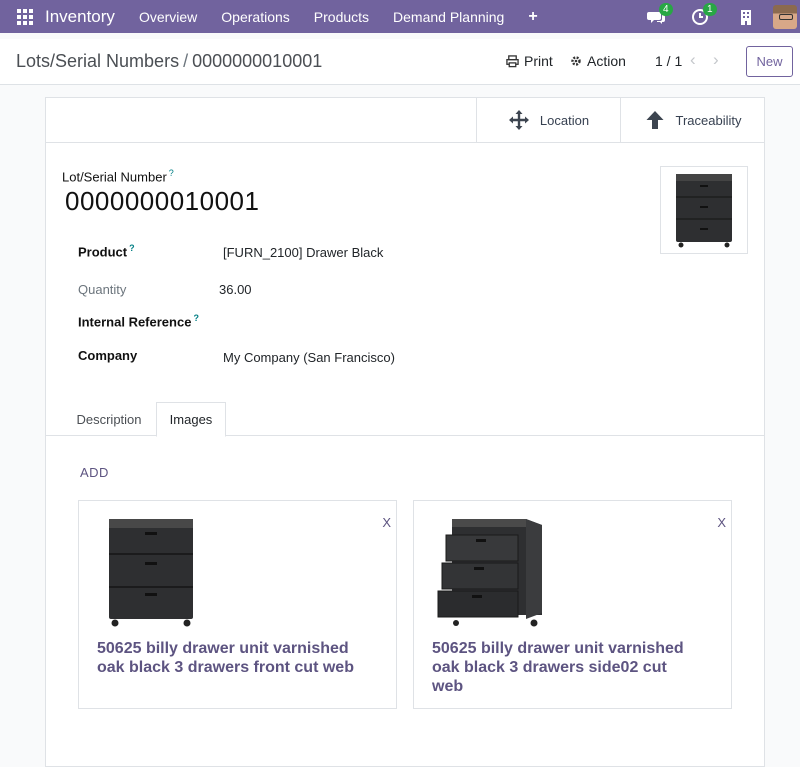  I want to click on pager-next-icon: ›, so click(716, 60).